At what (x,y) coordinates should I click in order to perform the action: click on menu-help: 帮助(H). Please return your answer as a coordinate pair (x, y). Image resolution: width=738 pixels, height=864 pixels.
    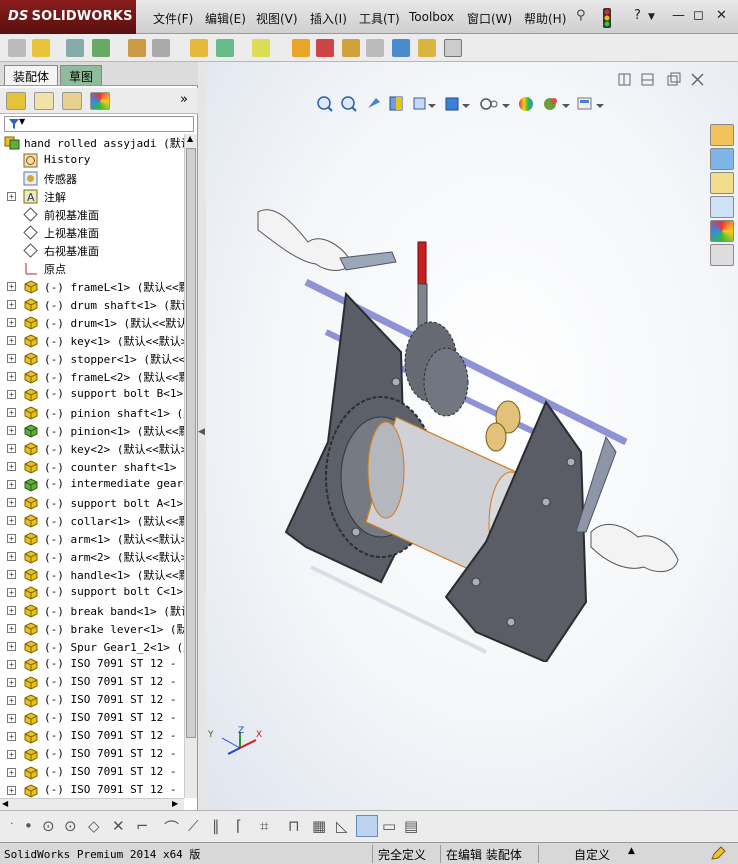
    Looking at the image, I should click on (545, 18).